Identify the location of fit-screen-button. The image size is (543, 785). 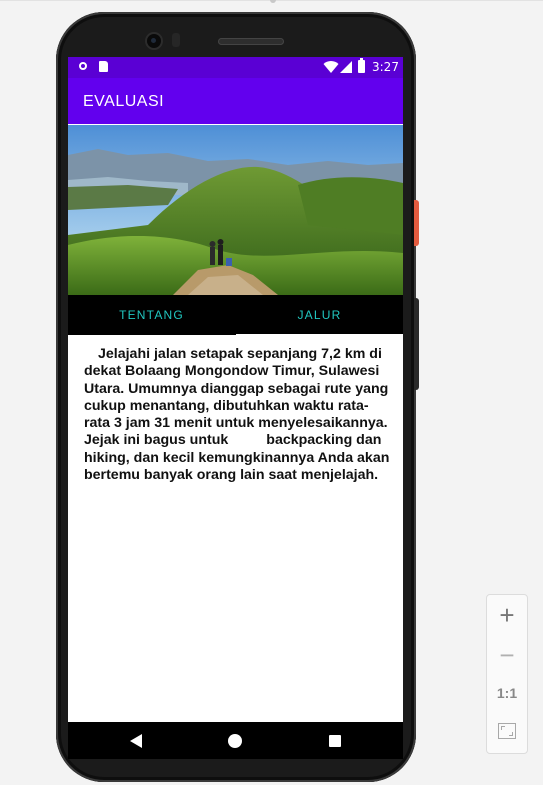
(507, 731).